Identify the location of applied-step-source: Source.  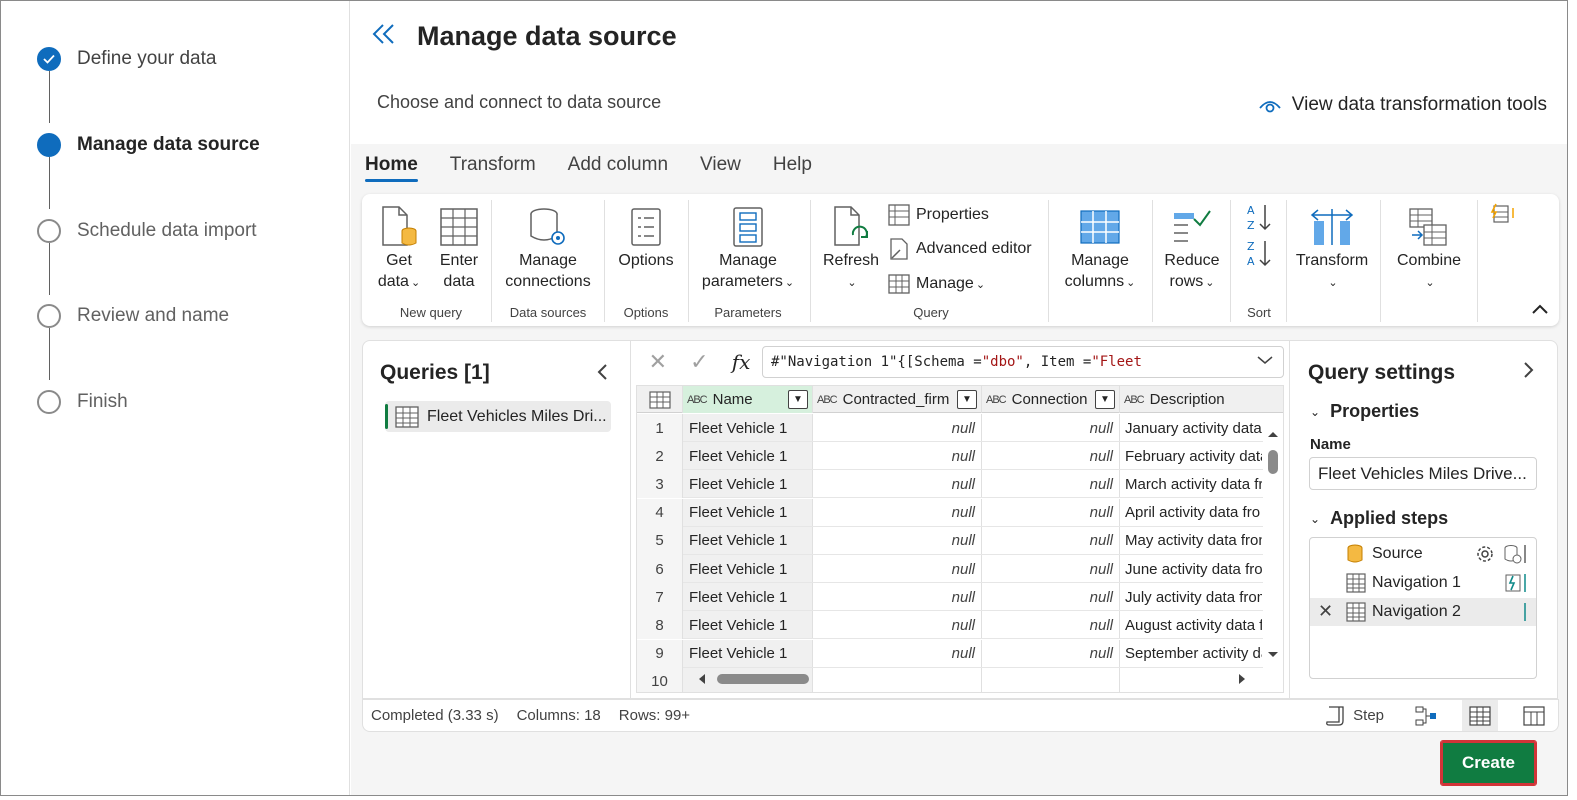
(1423, 554).